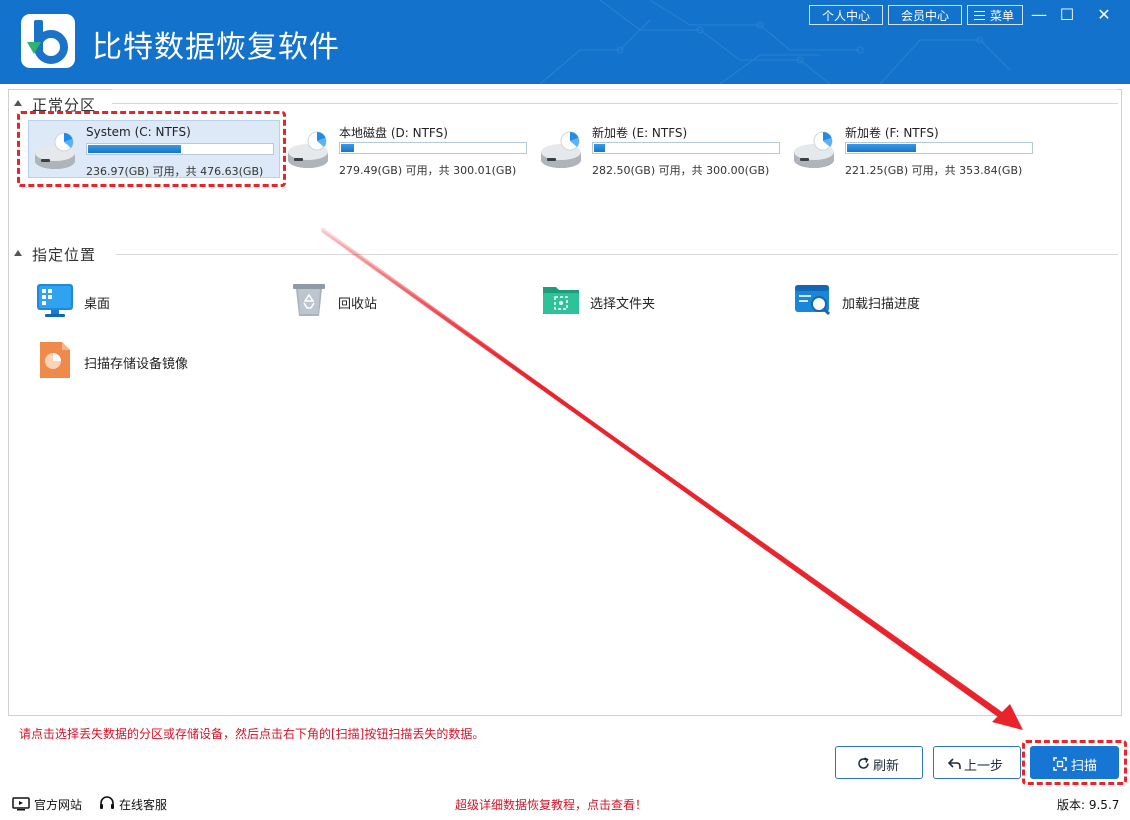 This screenshot has height=820, width=1130. I want to click on back-button: 上一步, so click(977, 762).